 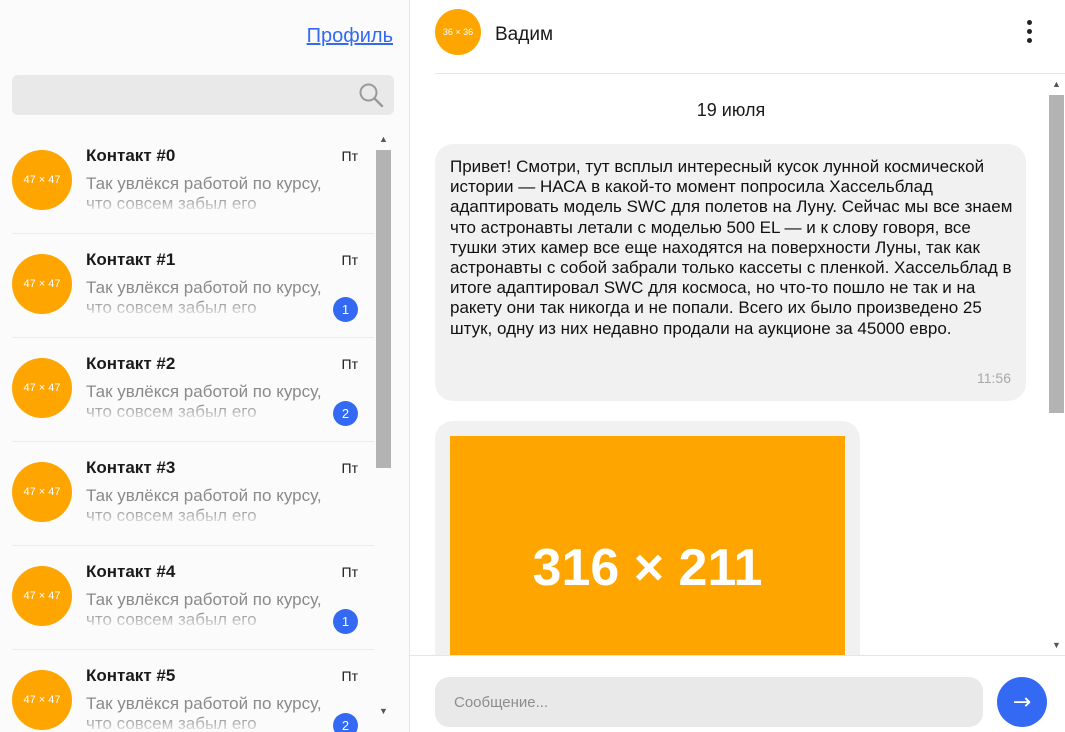 I want to click on contact-list-scrollbar: ▲ ▼, so click(x=383, y=427).